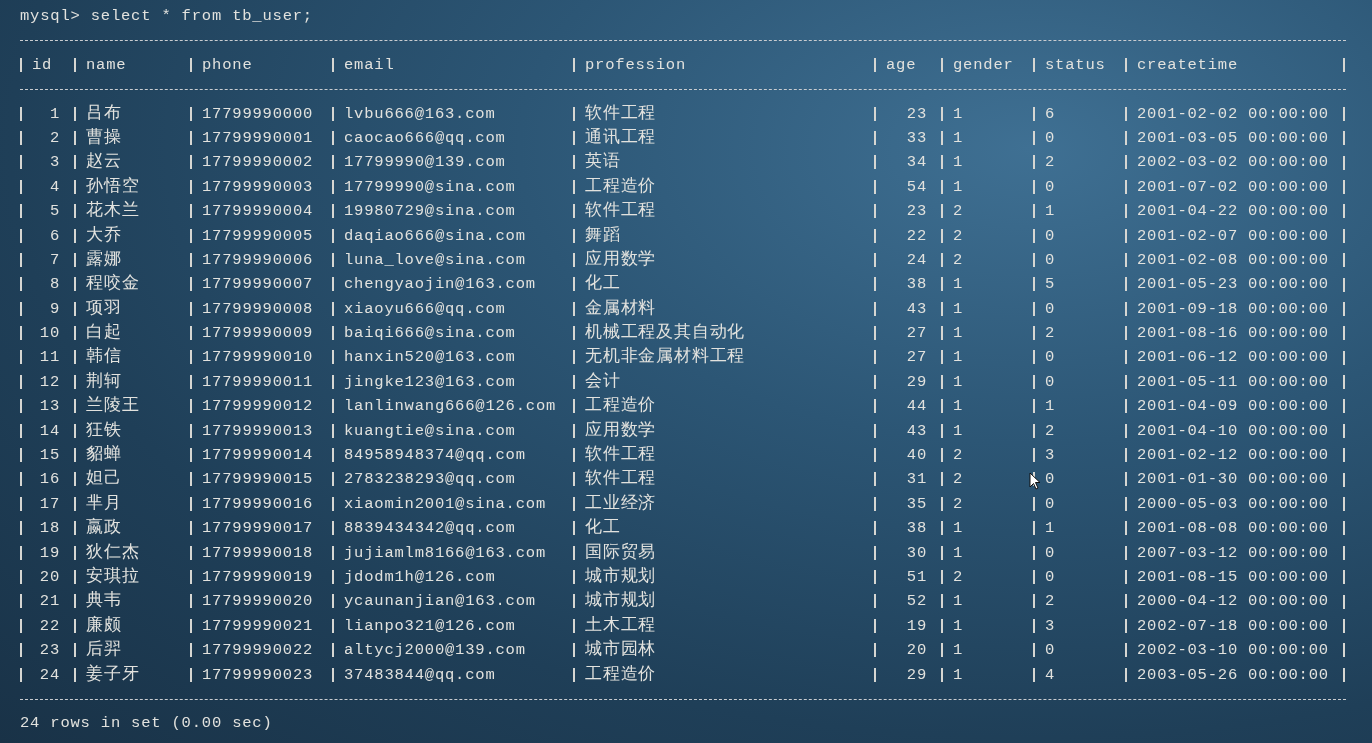  I want to click on table-cell-text: 43, so click(916, 431).